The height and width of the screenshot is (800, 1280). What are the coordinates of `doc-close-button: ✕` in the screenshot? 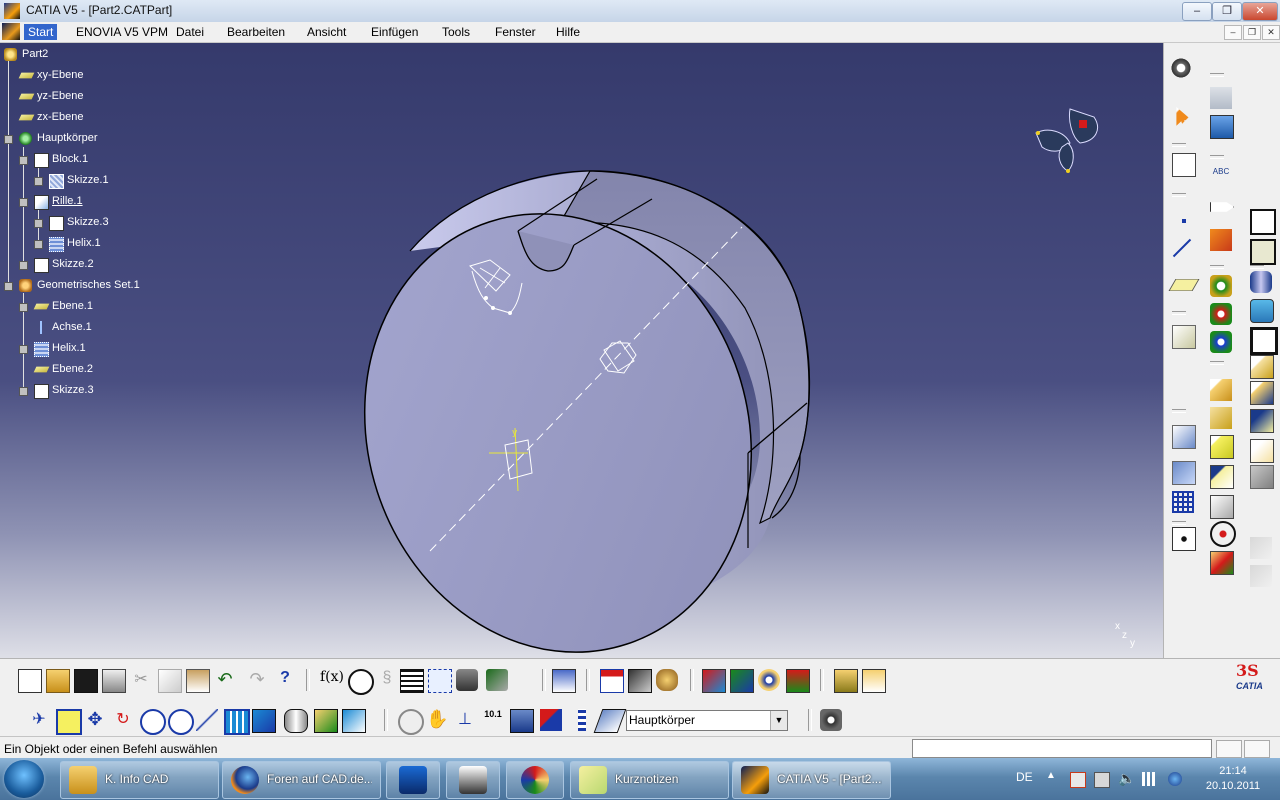 It's located at (1271, 32).